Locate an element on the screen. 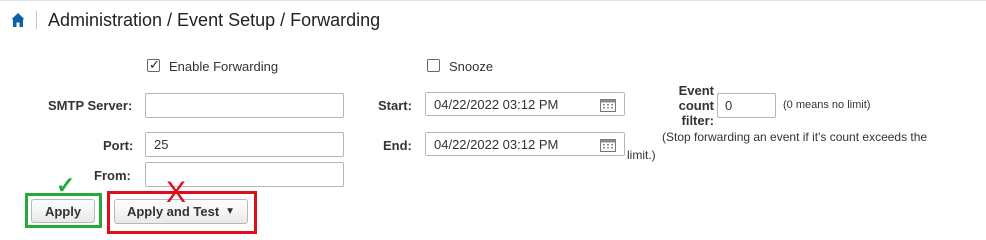 Image resolution: width=986 pixels, height=240 pixels. start-date-field: 04/22/2022 03:12 PM is located at coordinates (525, 104).